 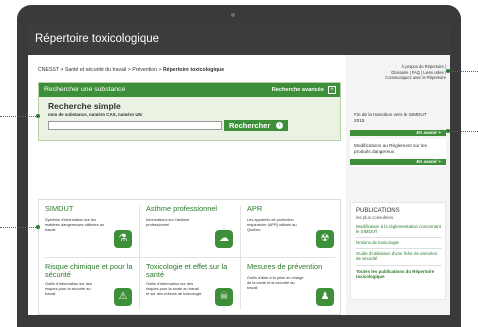 I want to click on publications-heading: PUBLICATIONS, so click(x=378, y=211).